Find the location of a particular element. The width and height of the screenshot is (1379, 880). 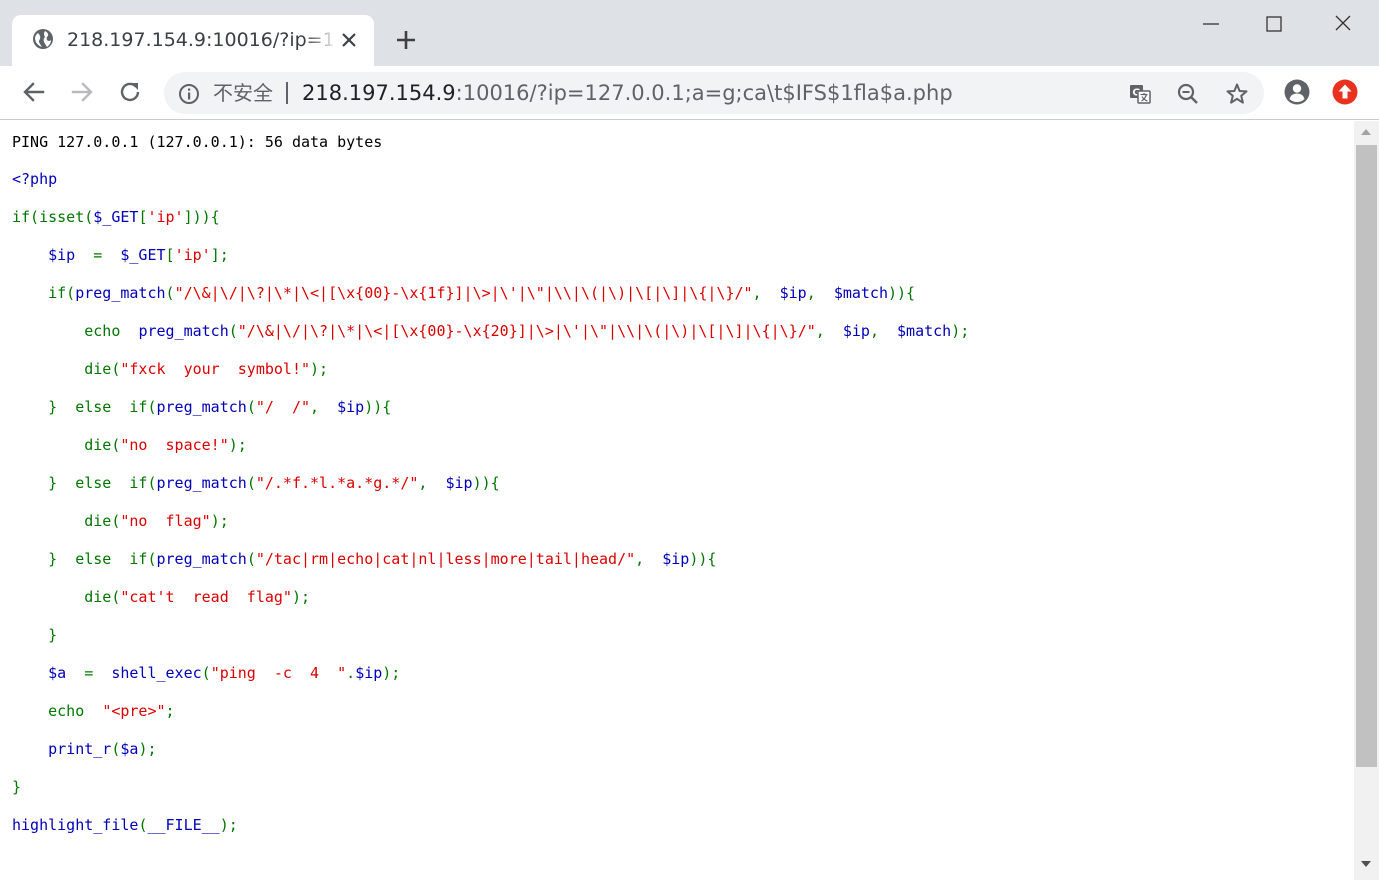

code-token: [ is located at coordinates (170, 255).